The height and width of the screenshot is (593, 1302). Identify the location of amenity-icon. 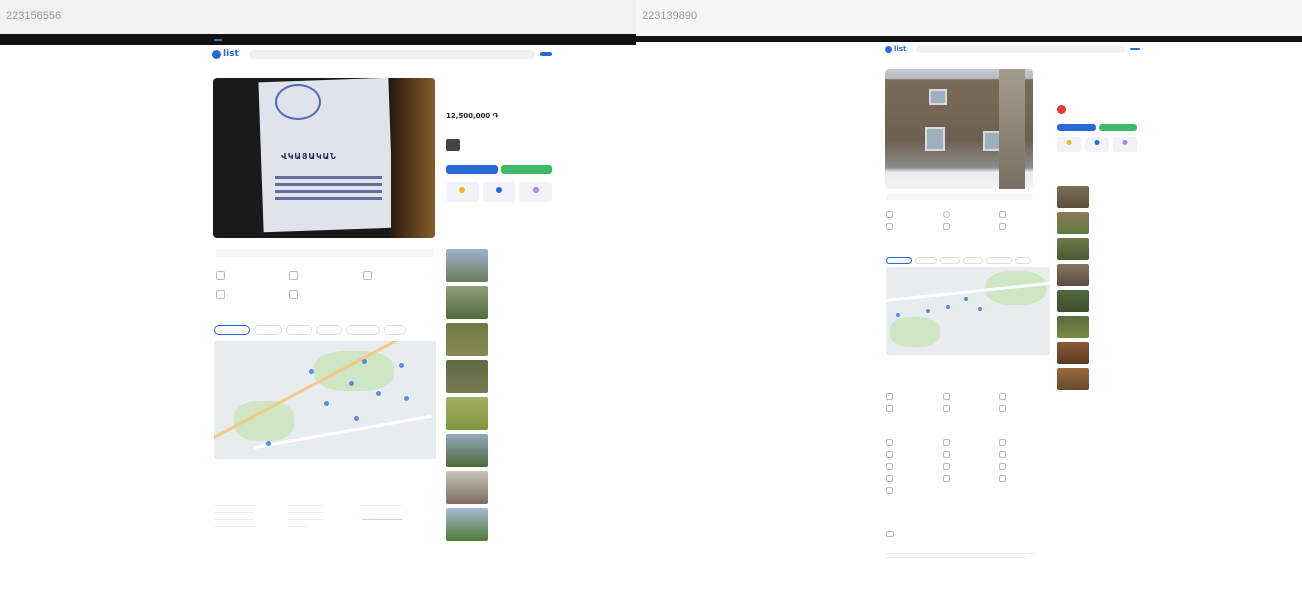
(1003, 408).